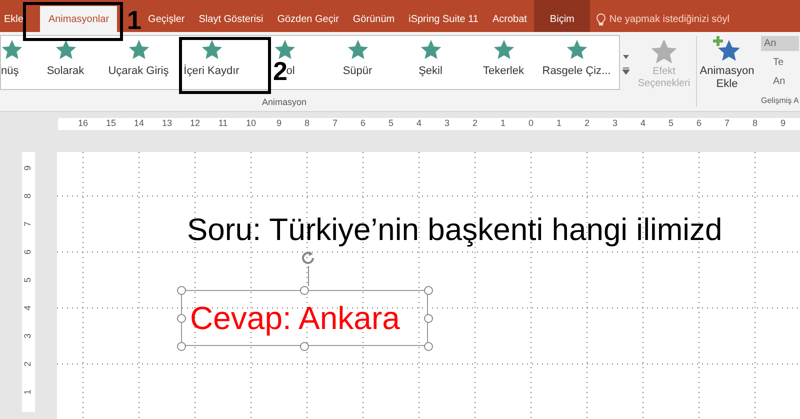  I want to click on ribbon-tab: Ekle, so click(15, 19).